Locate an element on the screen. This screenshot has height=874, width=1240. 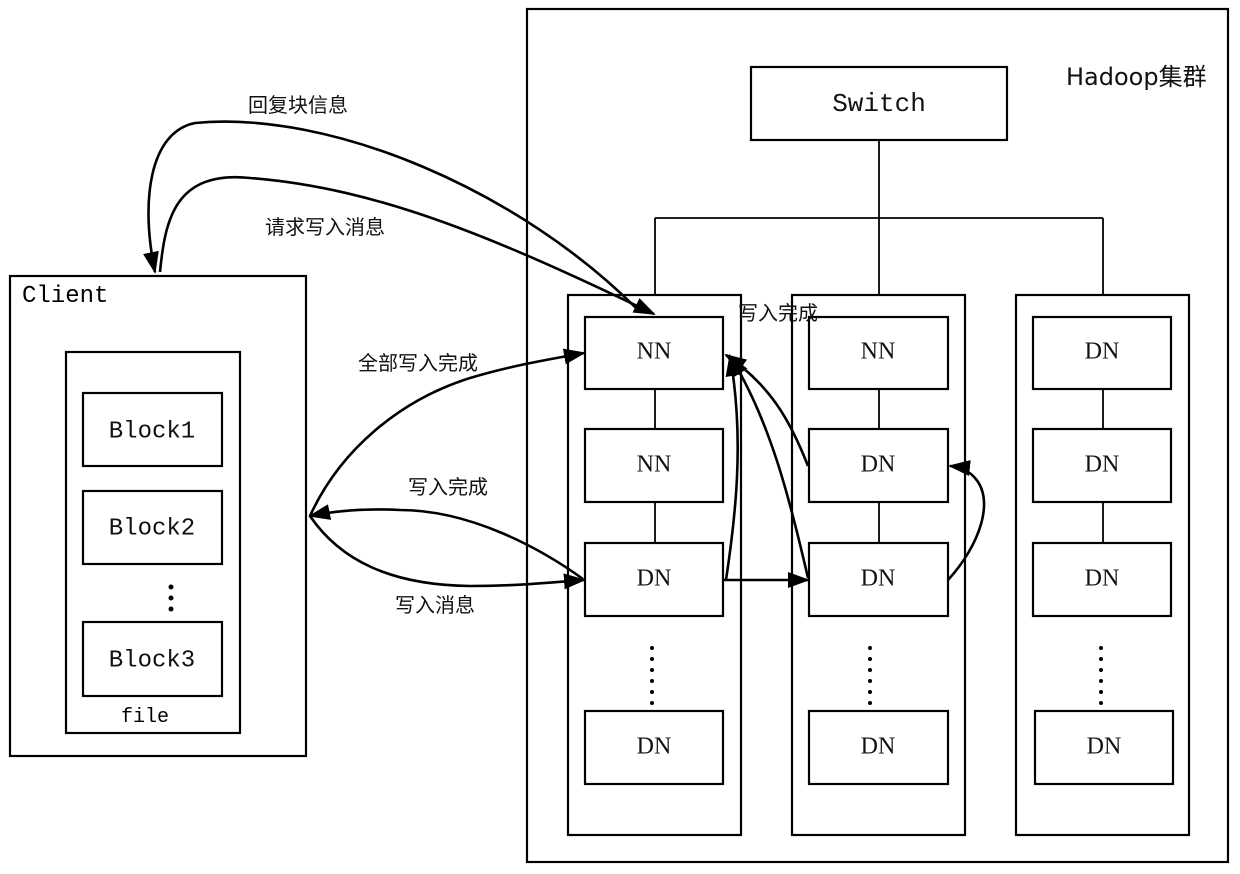
label-write-done-top: 写入完成 is located at coordinates (778, 313).